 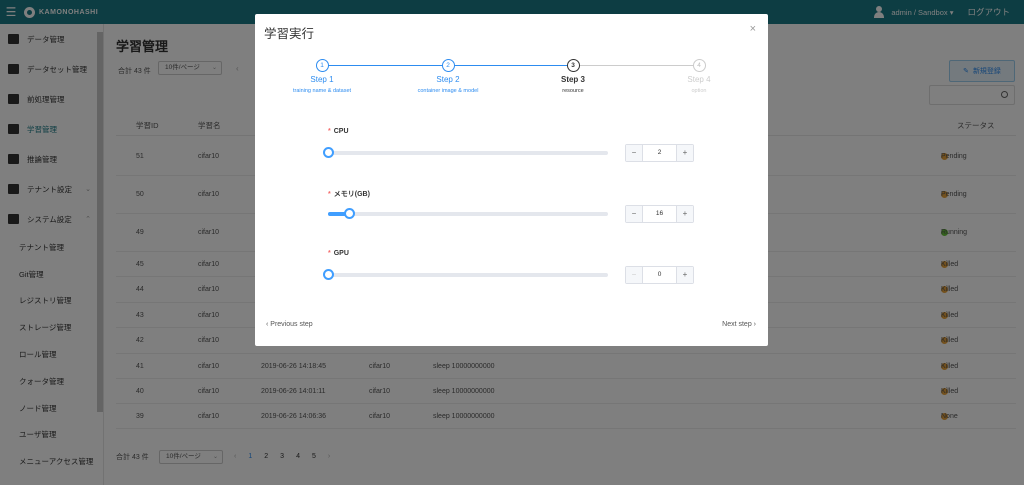 What do you see at coordinates (448, 79) in the screenshot?
I see `step-title: Step 2` at bounding box center [448, 79].